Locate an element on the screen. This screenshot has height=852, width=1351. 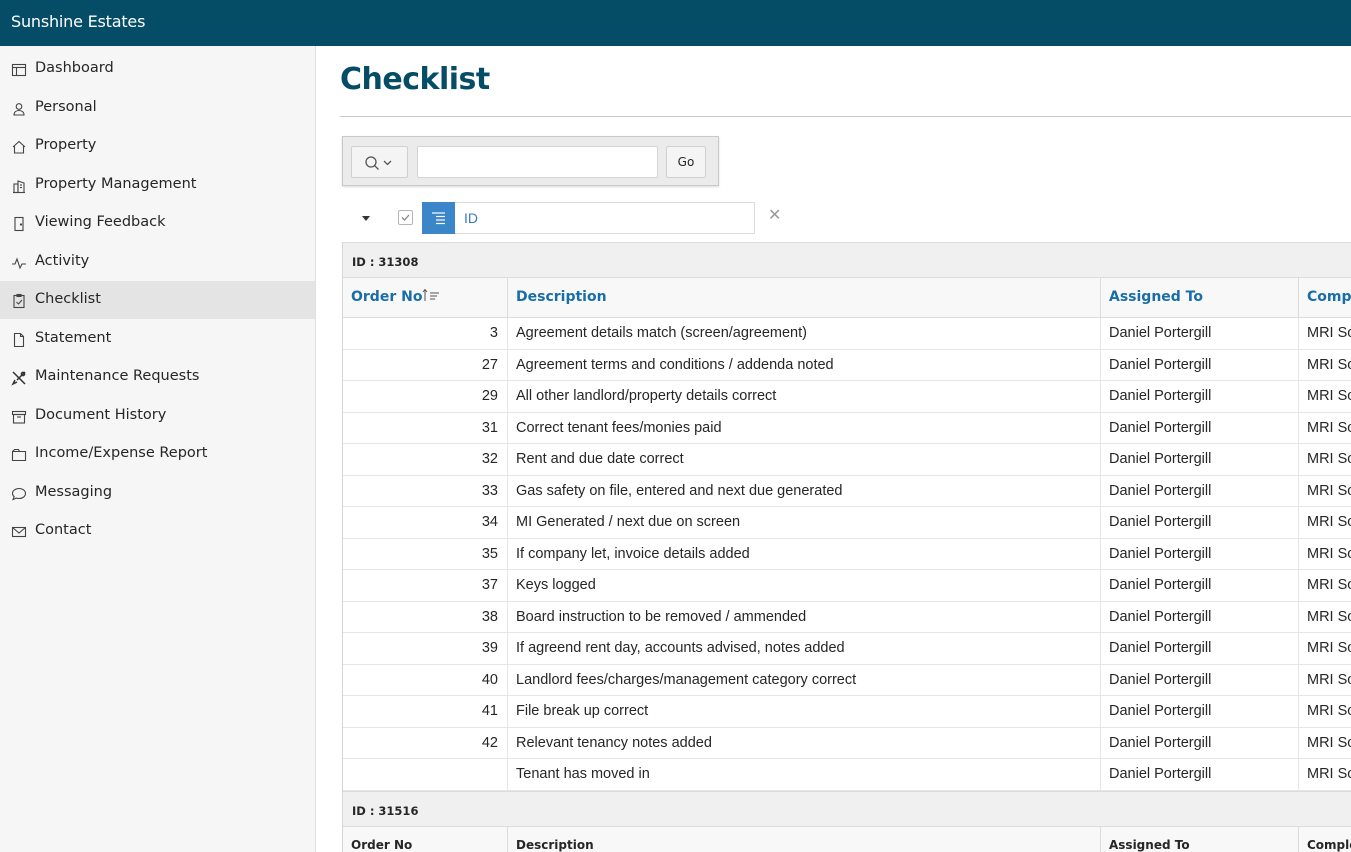
filter-enable-checkbox is located at coordinates (405, 217).